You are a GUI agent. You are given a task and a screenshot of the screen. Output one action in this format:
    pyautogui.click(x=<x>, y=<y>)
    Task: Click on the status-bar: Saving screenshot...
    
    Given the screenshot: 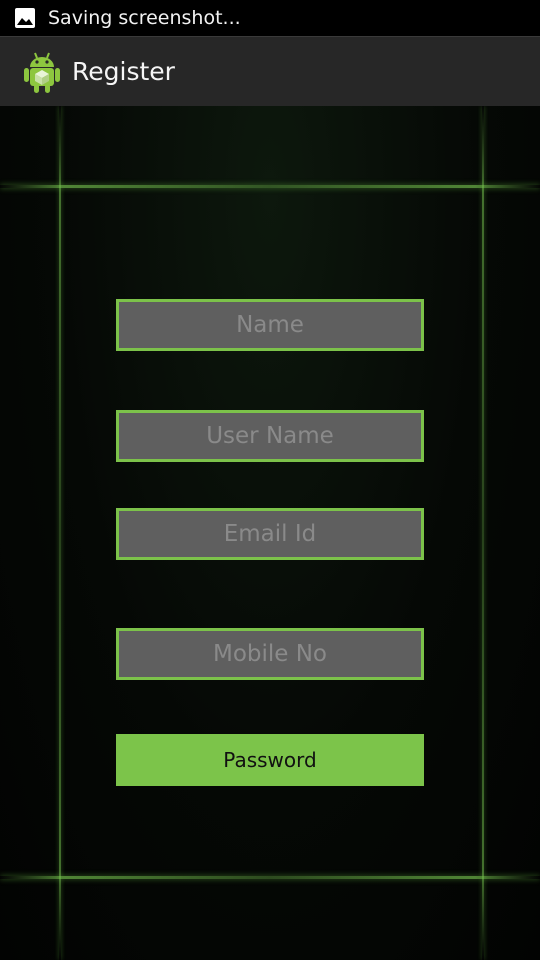 What is the action you would take?
    pyautogui.click(x=270, y=18)
    